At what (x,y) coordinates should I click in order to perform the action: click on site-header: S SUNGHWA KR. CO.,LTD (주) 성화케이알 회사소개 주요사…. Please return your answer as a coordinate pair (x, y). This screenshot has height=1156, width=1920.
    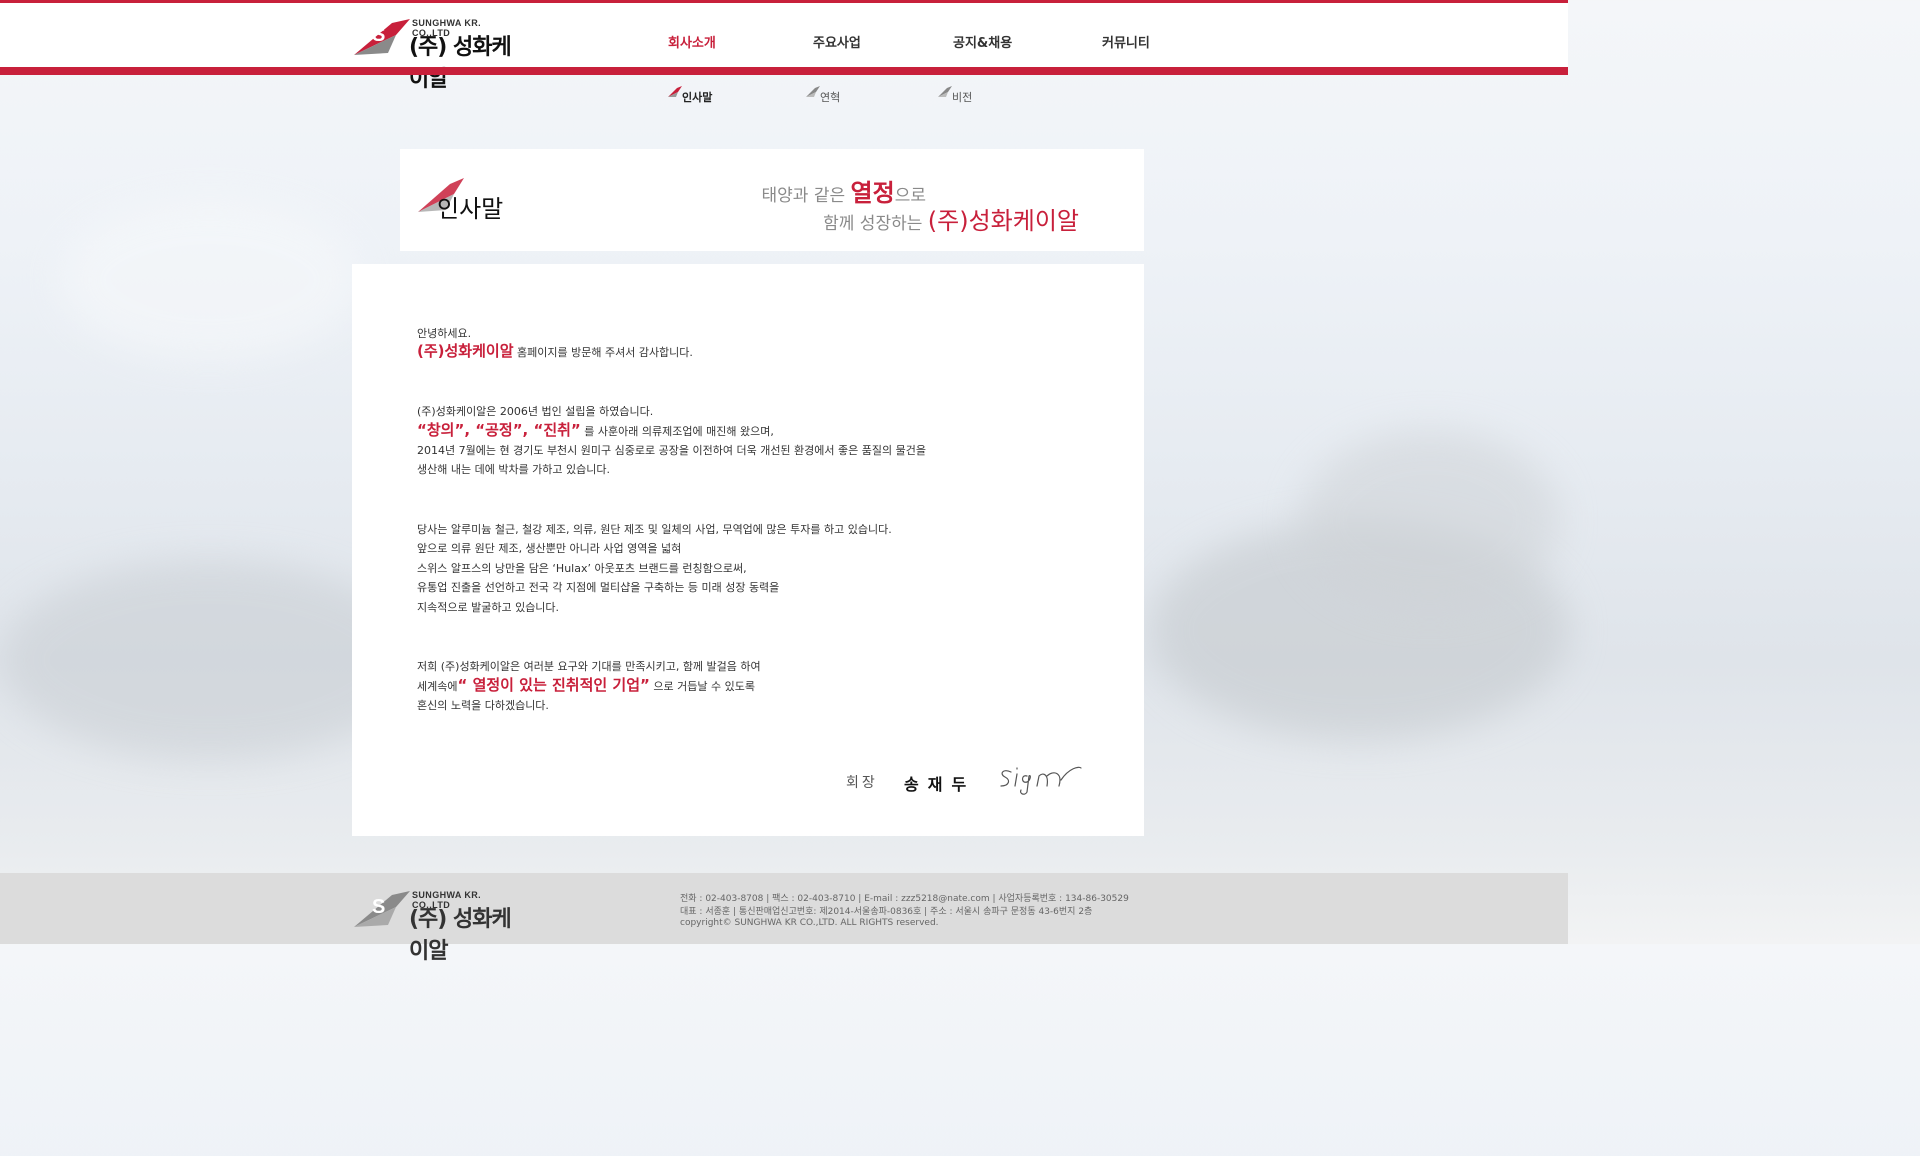
    Looking at the image, I should click on (784, 47).